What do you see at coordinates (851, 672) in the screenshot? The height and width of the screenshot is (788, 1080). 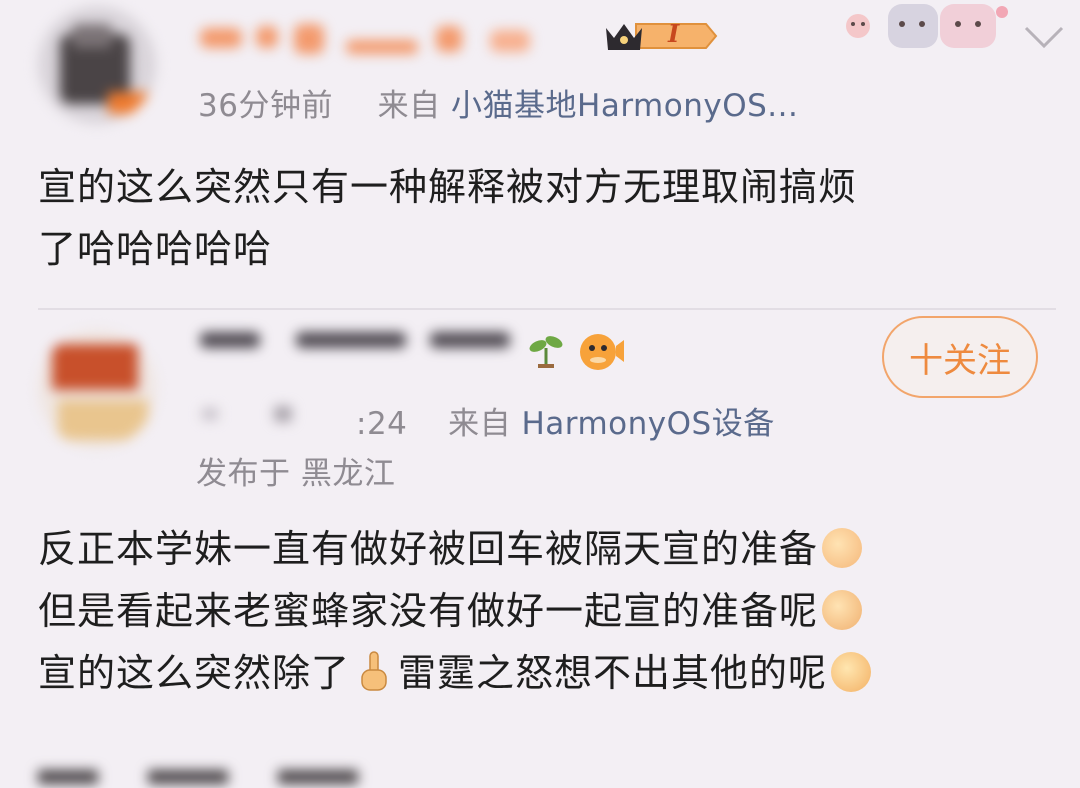 I see `scream-emoji-icon` at bounding box center [851, 672].